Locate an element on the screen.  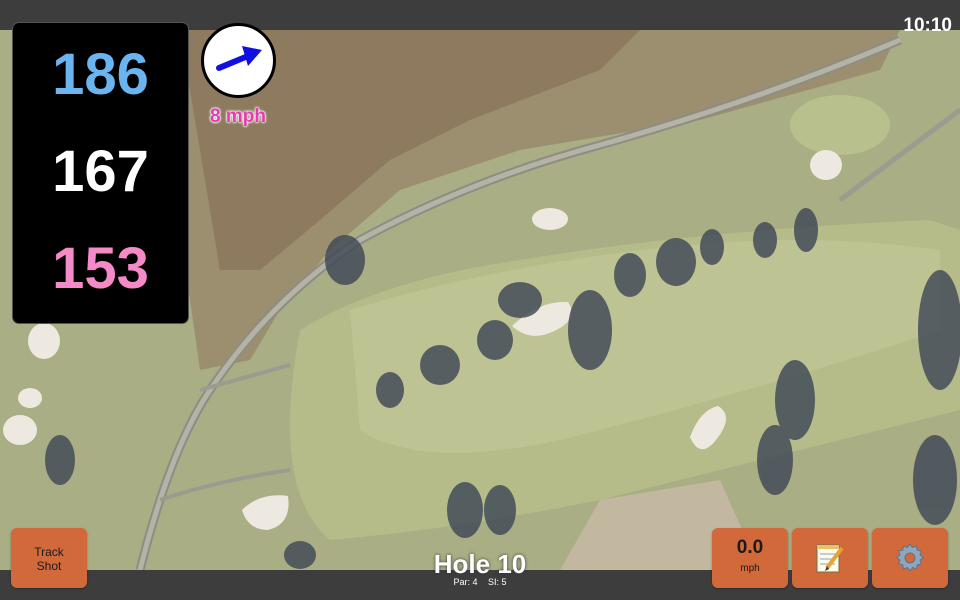
hole-title: Hole 10 is located at coordinates (480, 564).